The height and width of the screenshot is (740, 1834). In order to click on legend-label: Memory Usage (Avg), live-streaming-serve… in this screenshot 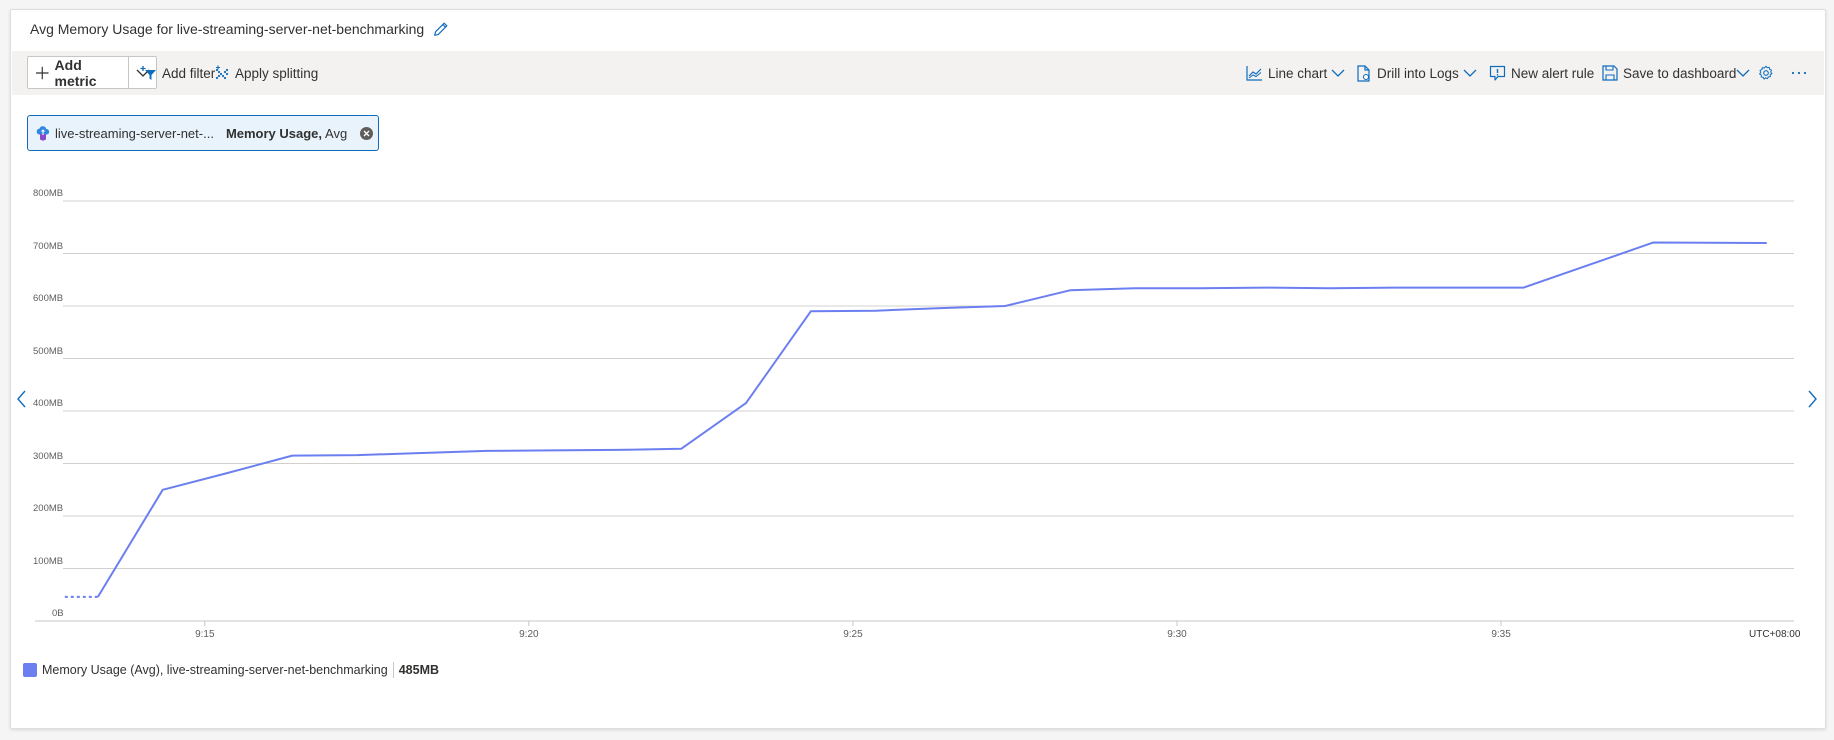, I will do `click(215, 670)`.